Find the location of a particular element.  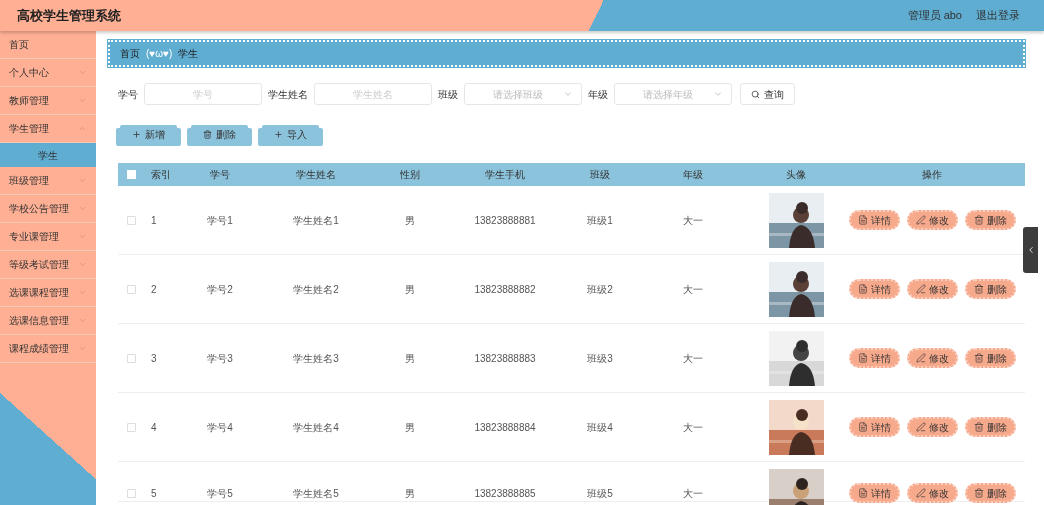

table-cell: 2 is located at coordinates (154, 289).